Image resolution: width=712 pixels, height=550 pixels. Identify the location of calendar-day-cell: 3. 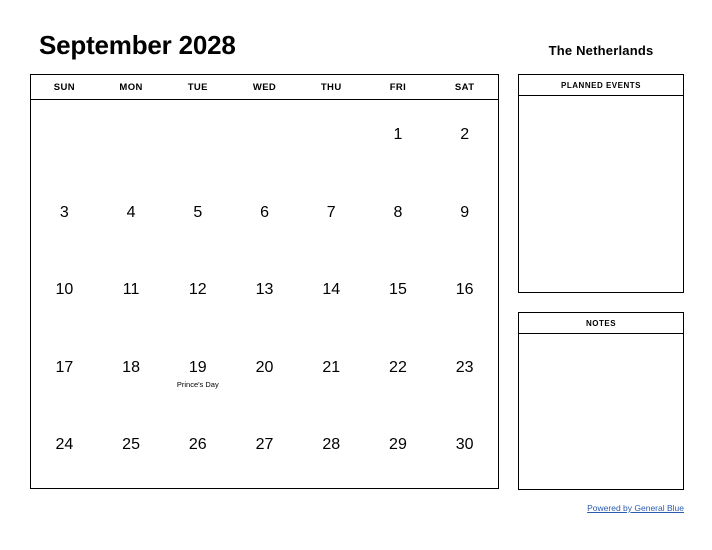
(64, 217).